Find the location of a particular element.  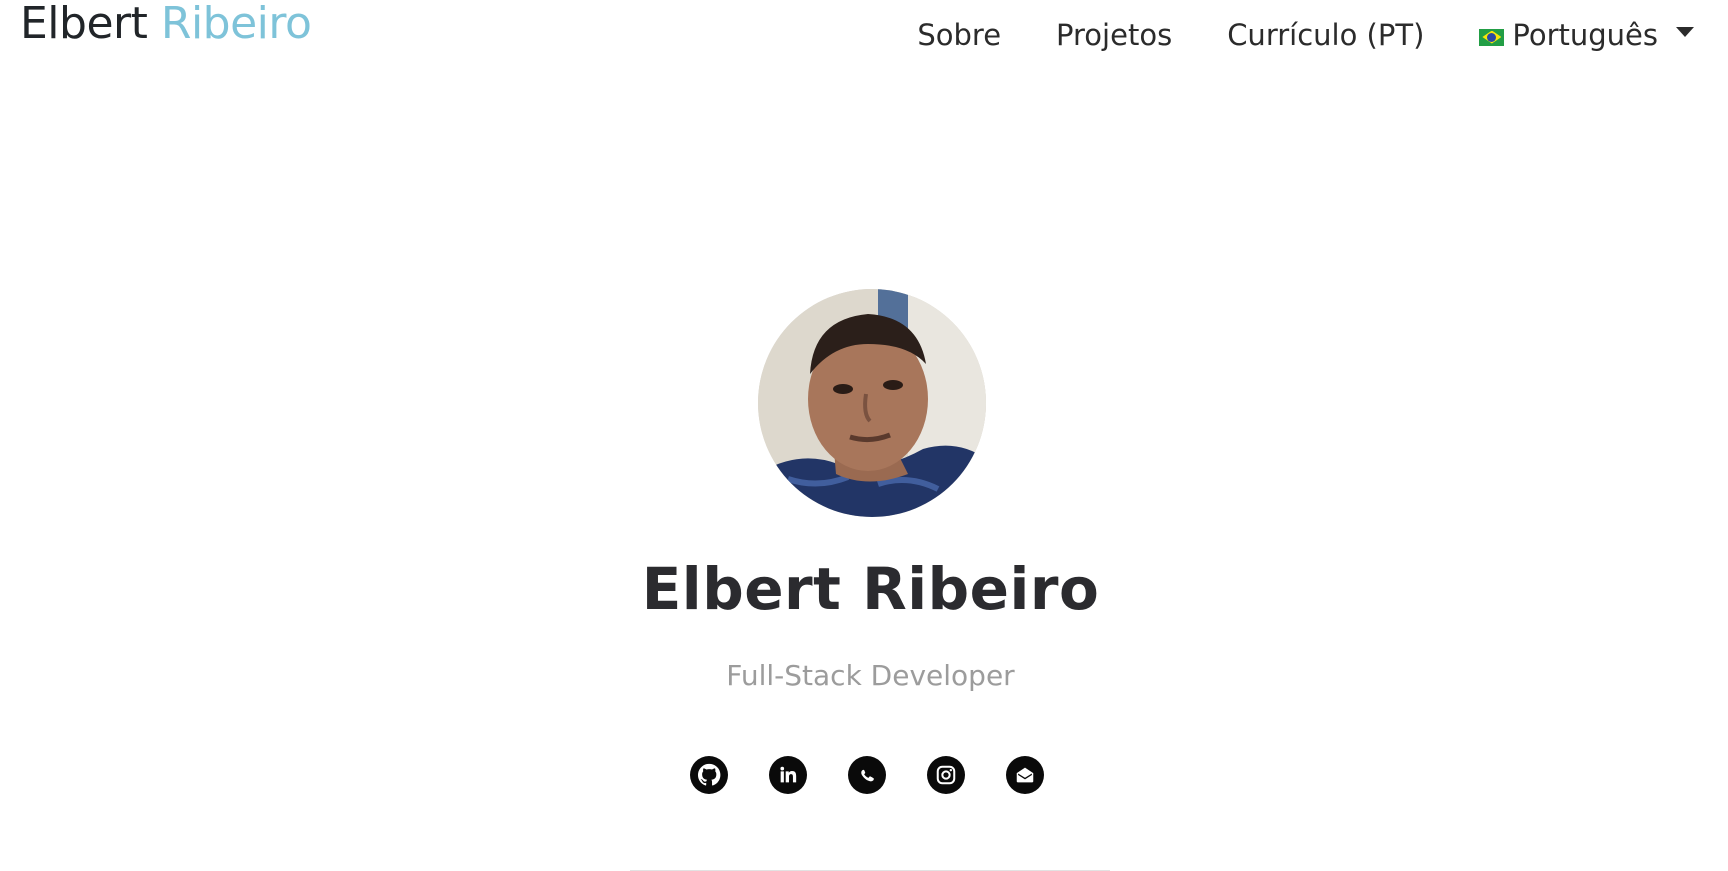

language-dropdown: Português is located at coordinates (1586, 35).